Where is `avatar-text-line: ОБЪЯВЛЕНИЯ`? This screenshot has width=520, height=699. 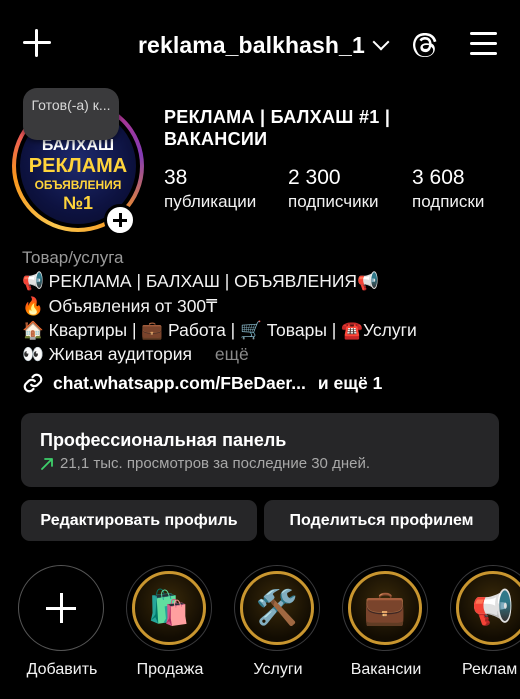
avatar-text-line: ОБЪЯВЛЕНИЯ is located at coordinates (78, 185).